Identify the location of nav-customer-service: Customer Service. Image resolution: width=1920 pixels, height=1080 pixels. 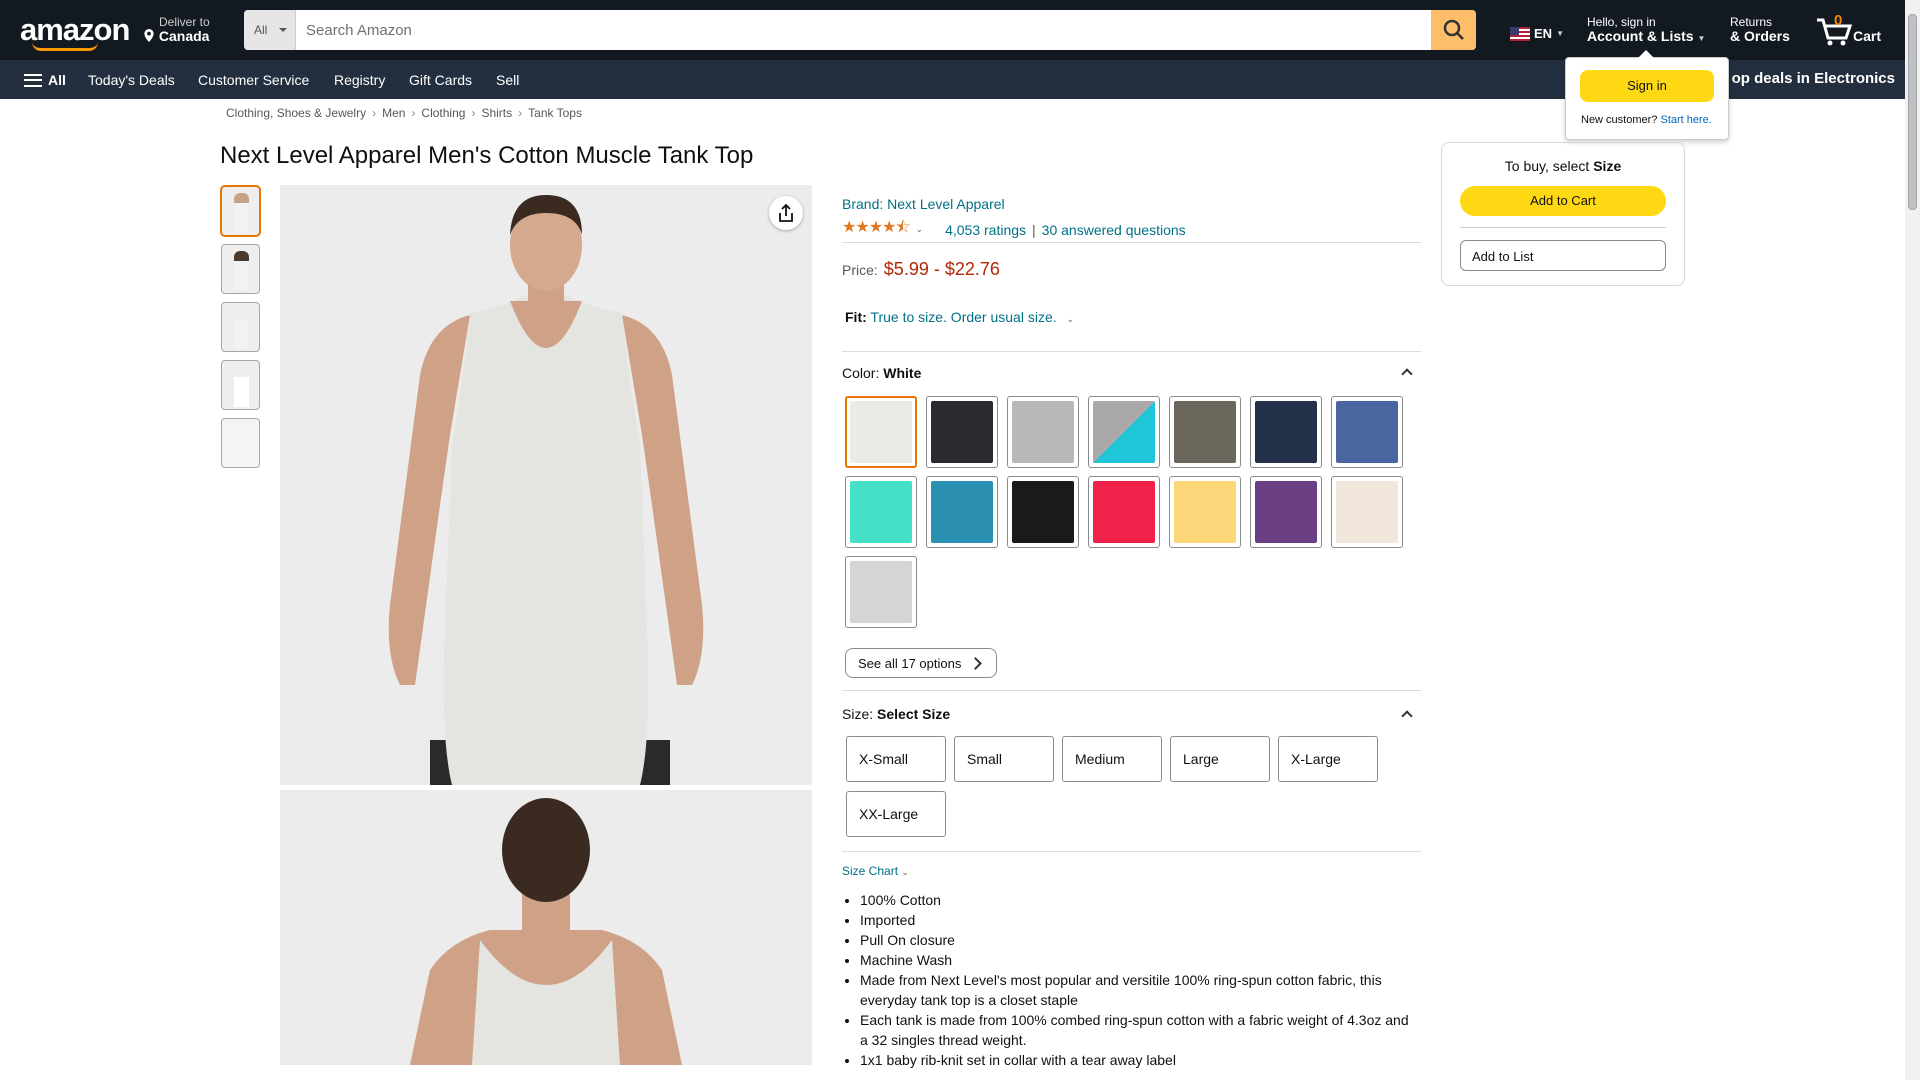
(253, 80).